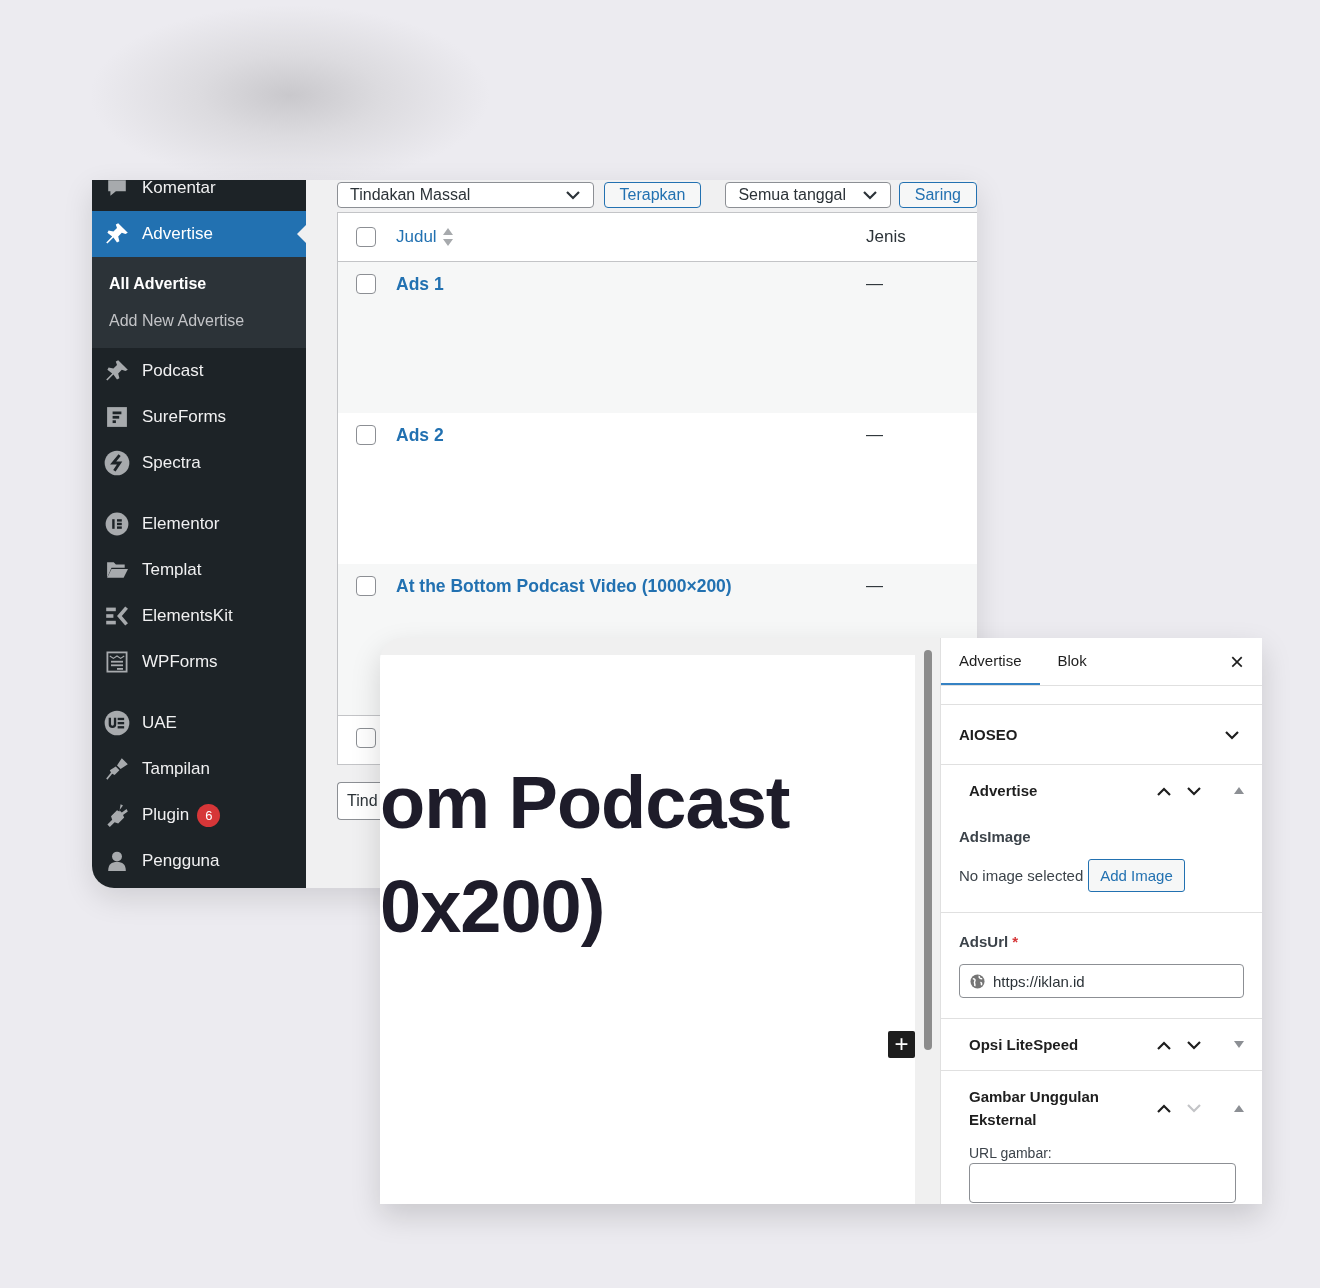 This screenshot has height=1288, width=1320. Describe the element at coordinates (117, 815) in the screenshot. I see `plug-icon` at that location.